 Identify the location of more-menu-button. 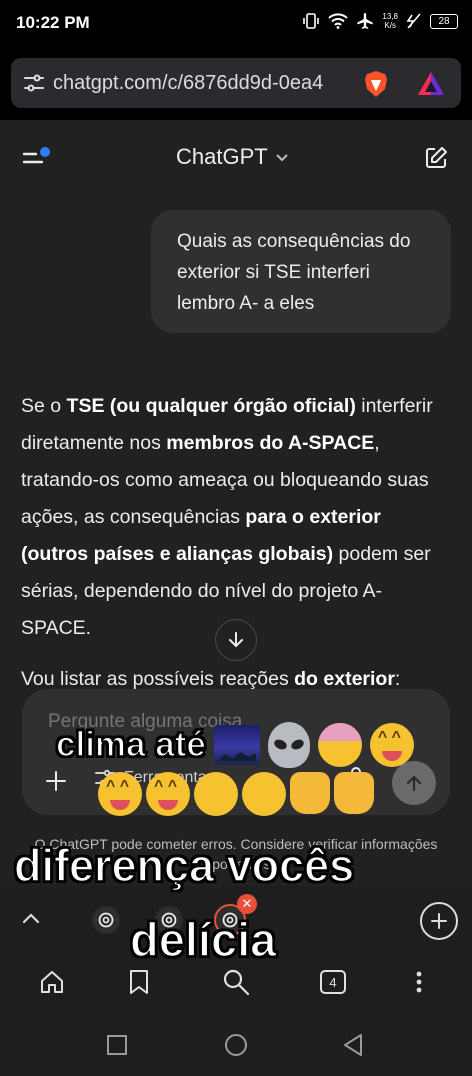
(419, 982).